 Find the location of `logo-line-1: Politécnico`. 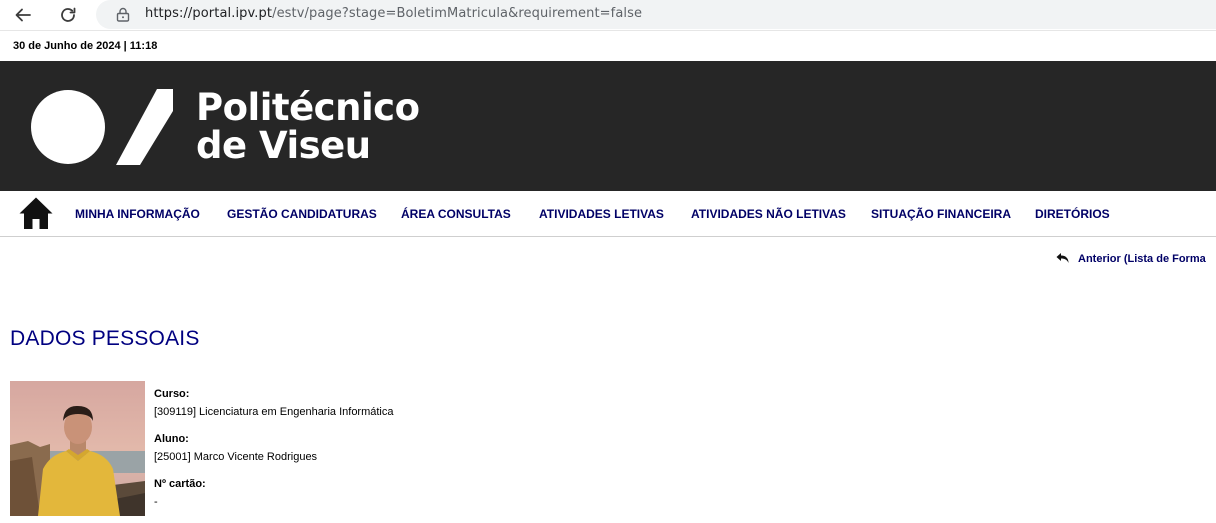

logo-line-1: Politécnico is located at coordinates (308, 107).